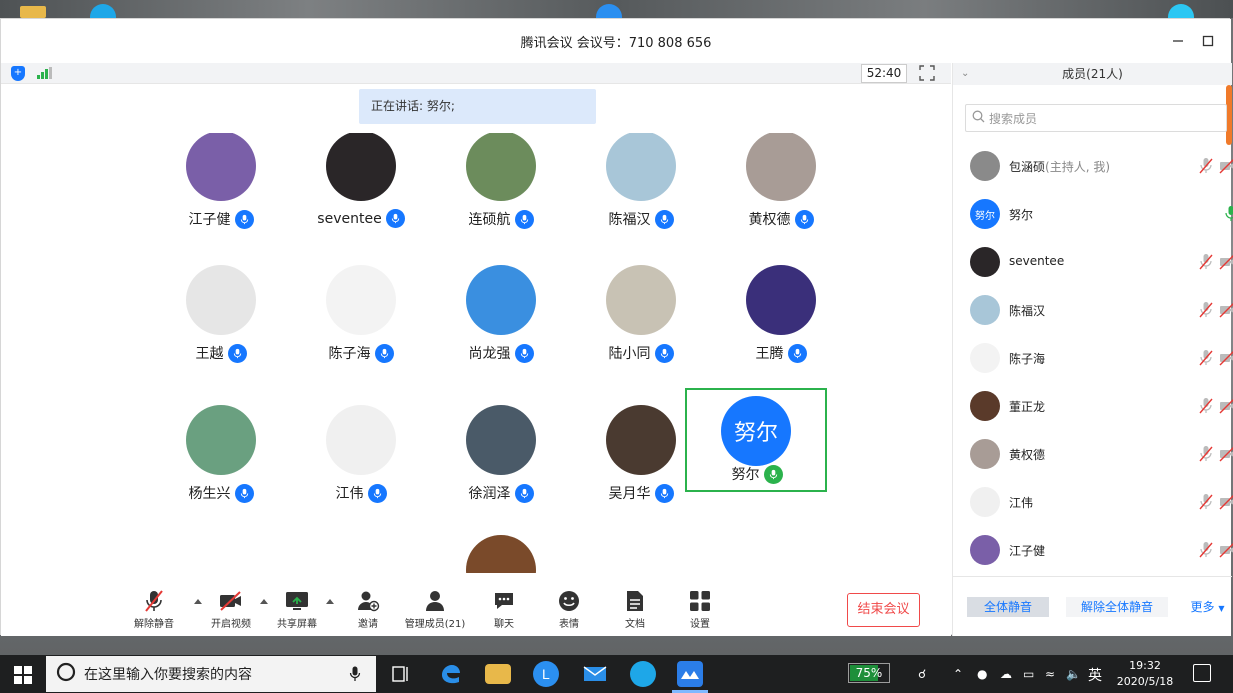 This screenshot has height=693, width=1233. What do you see at coordinates (927, 73) in the screenshot?
I see `fullscreen-icon` at bounding box center [927, 73].